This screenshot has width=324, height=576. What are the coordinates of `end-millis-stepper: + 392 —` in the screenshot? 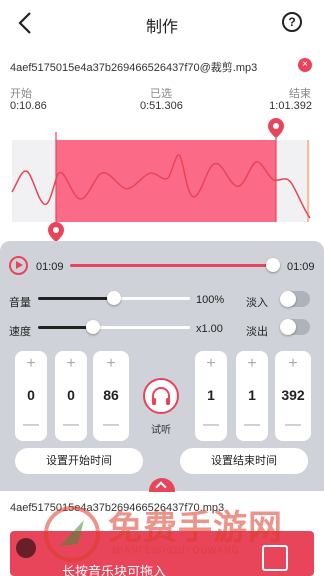 It's located at (293, 396).